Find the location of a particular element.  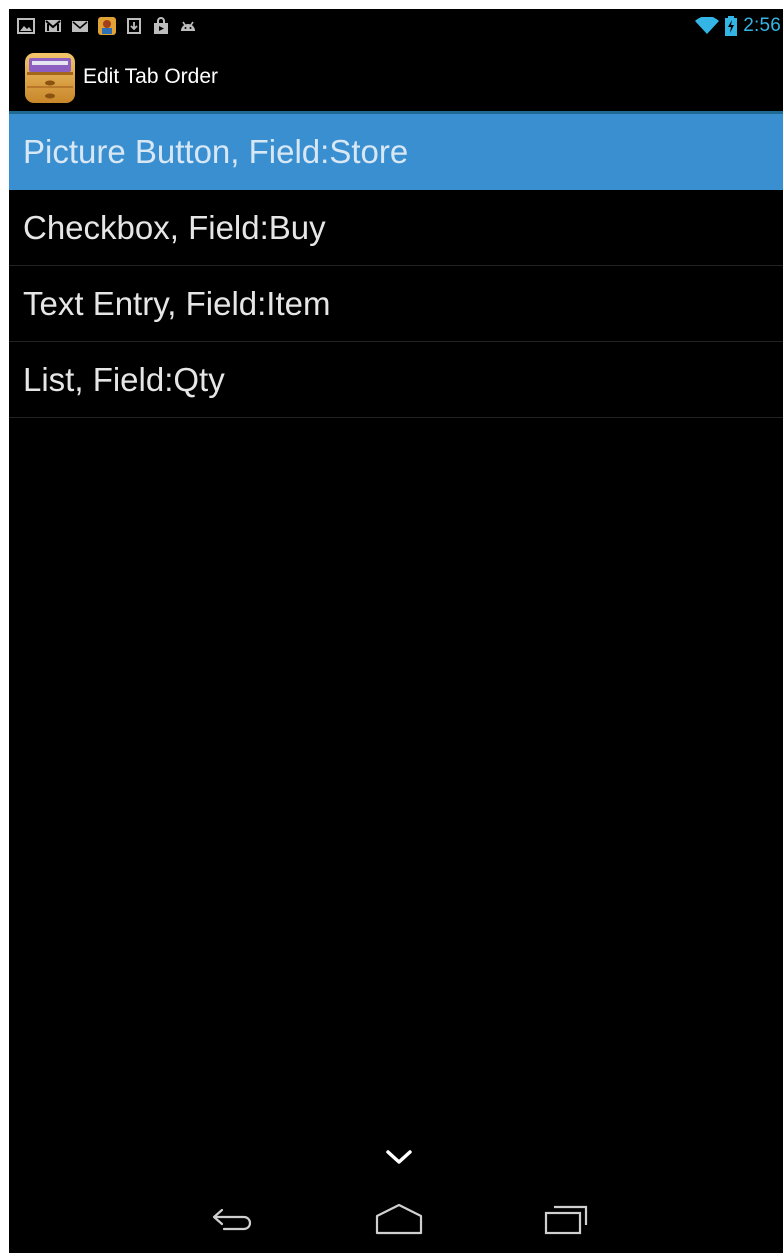

wifi-icon is located at coordinates (707, 25).